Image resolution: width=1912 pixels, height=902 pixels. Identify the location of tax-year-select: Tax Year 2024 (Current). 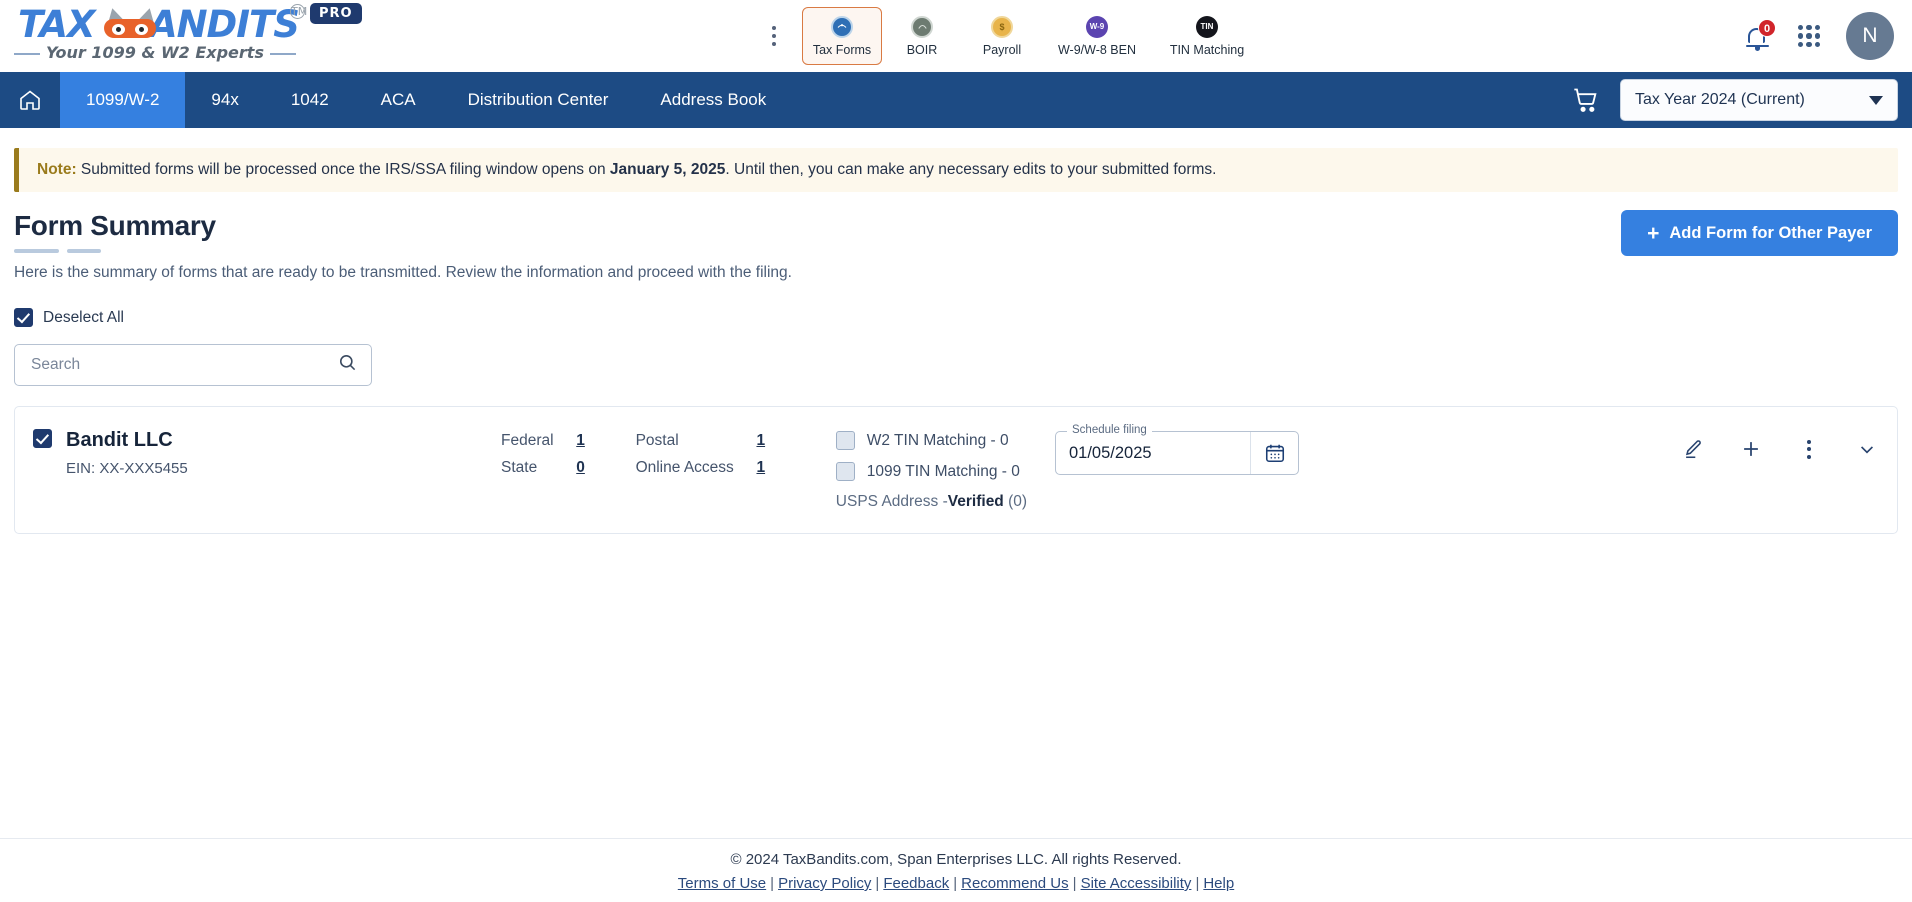
(1759, 100).